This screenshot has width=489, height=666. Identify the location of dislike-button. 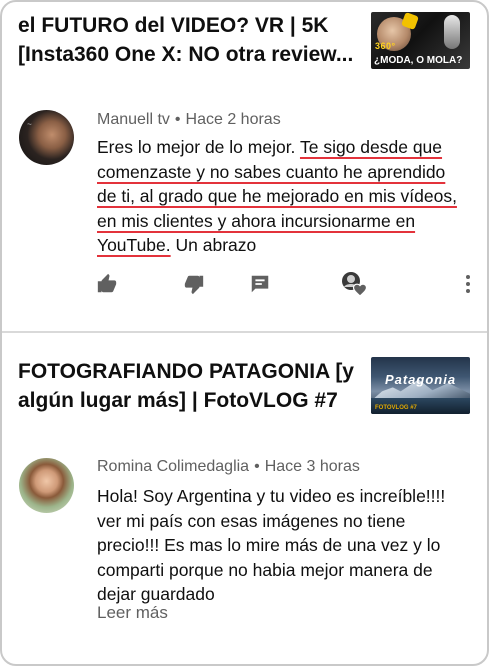
(194, 284).